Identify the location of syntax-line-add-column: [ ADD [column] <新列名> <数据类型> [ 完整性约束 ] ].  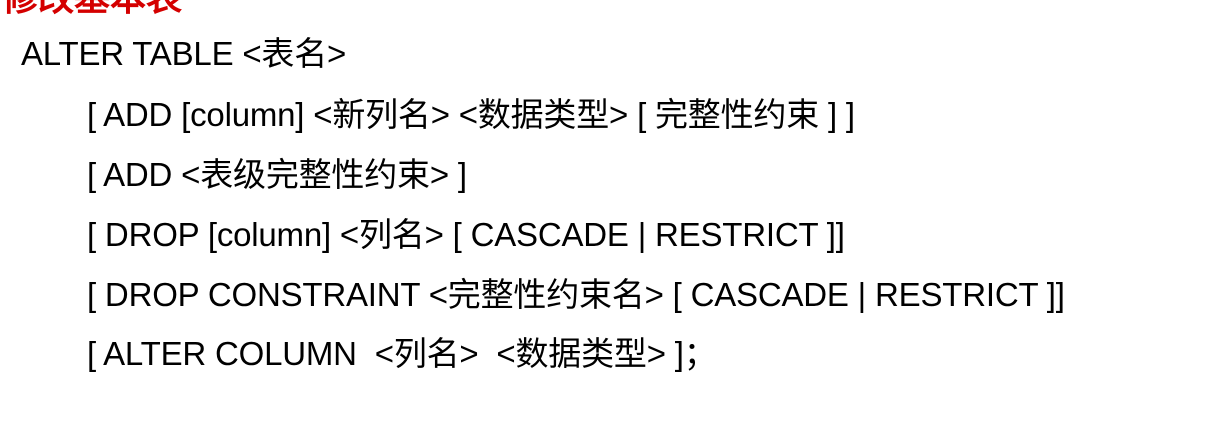
(471, 114).